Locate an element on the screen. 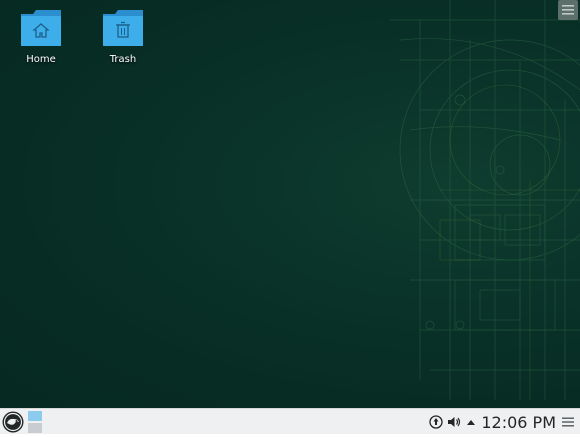 This screenshot has height=437, width=580. folder-trash-icon is located at coordinates (123, 28).